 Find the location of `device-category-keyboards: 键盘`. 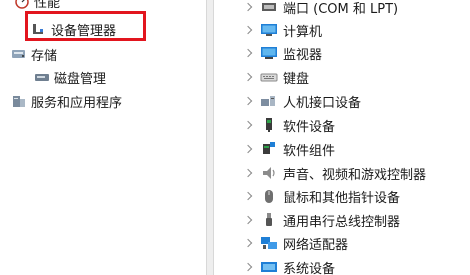

device-category-keyboards: 键盘 is located at coordinates (261, 77).